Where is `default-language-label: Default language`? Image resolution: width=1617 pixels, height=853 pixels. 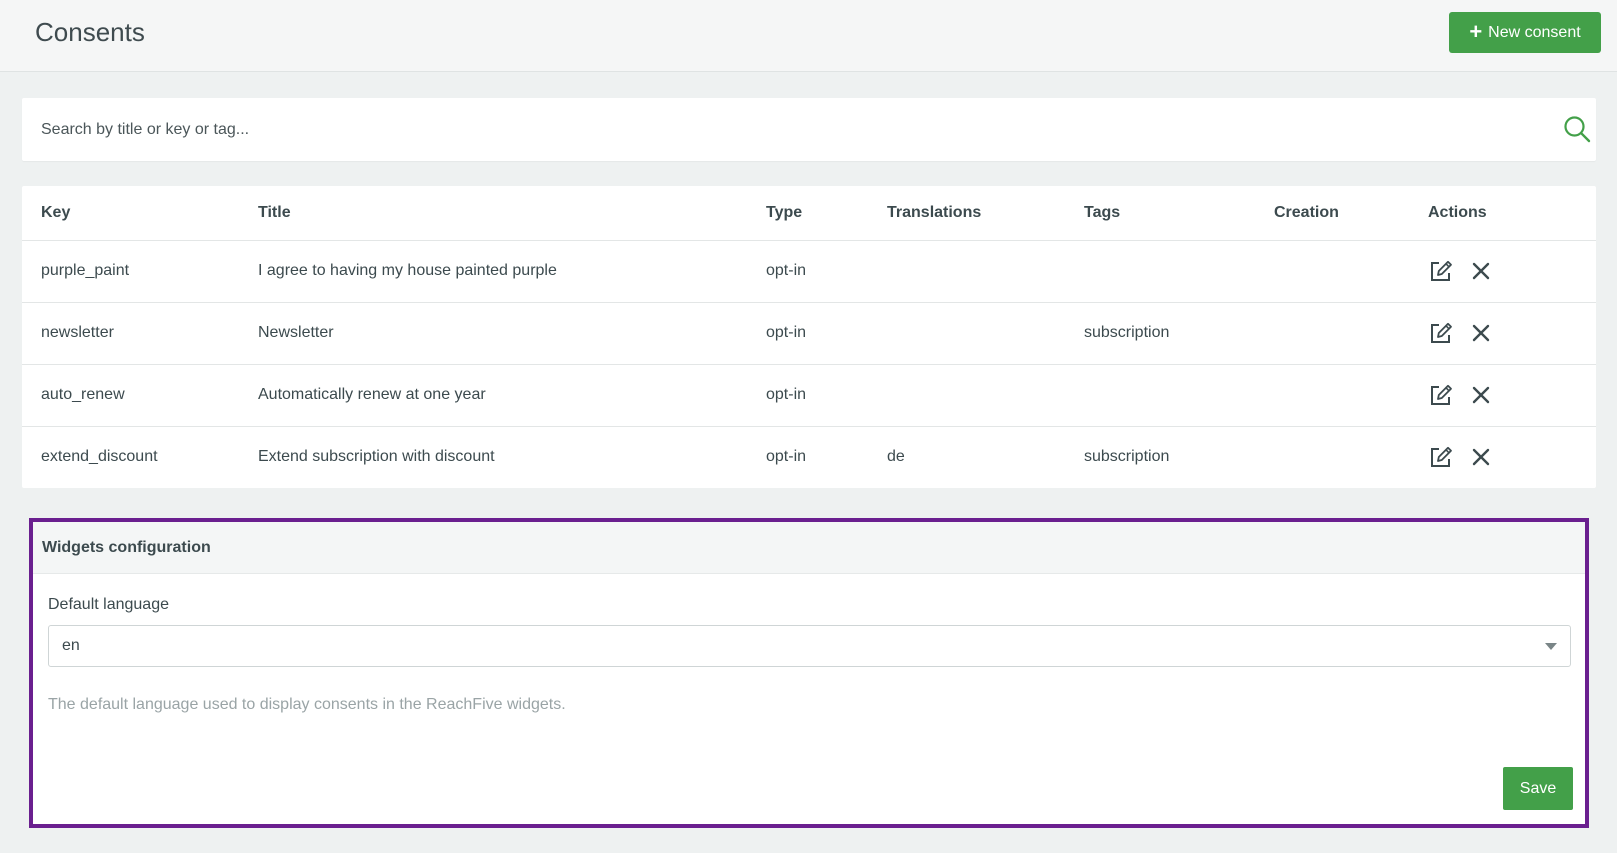 default-language-label: Default language is located at coordinates (108, 604).